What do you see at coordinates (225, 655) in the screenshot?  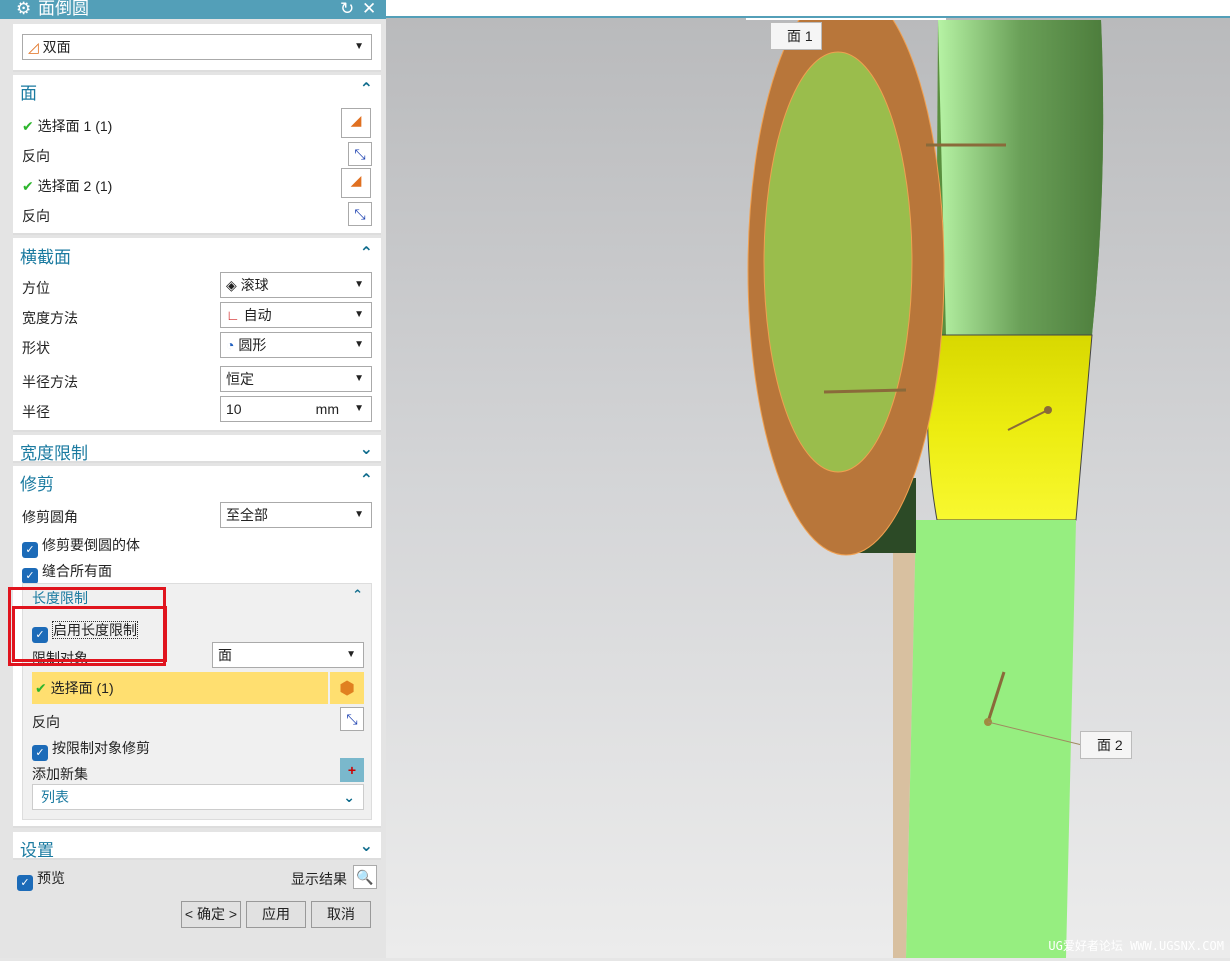 I see `limit-target-value: 面` at bounding box center [225, 655].